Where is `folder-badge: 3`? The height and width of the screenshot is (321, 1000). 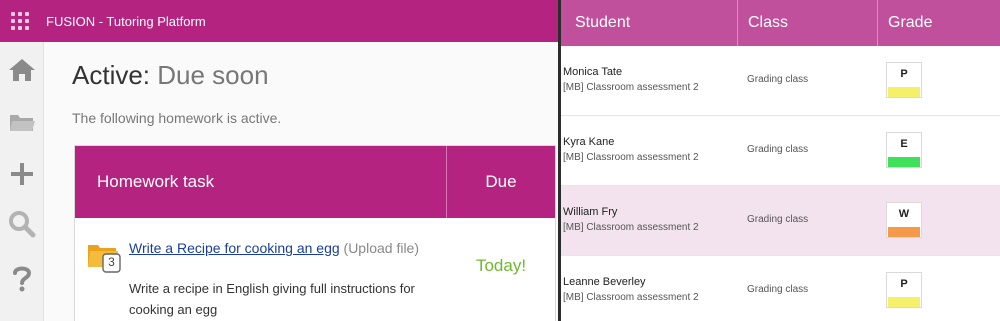
folder-badge: 3 is located at coordinates (111, 262).